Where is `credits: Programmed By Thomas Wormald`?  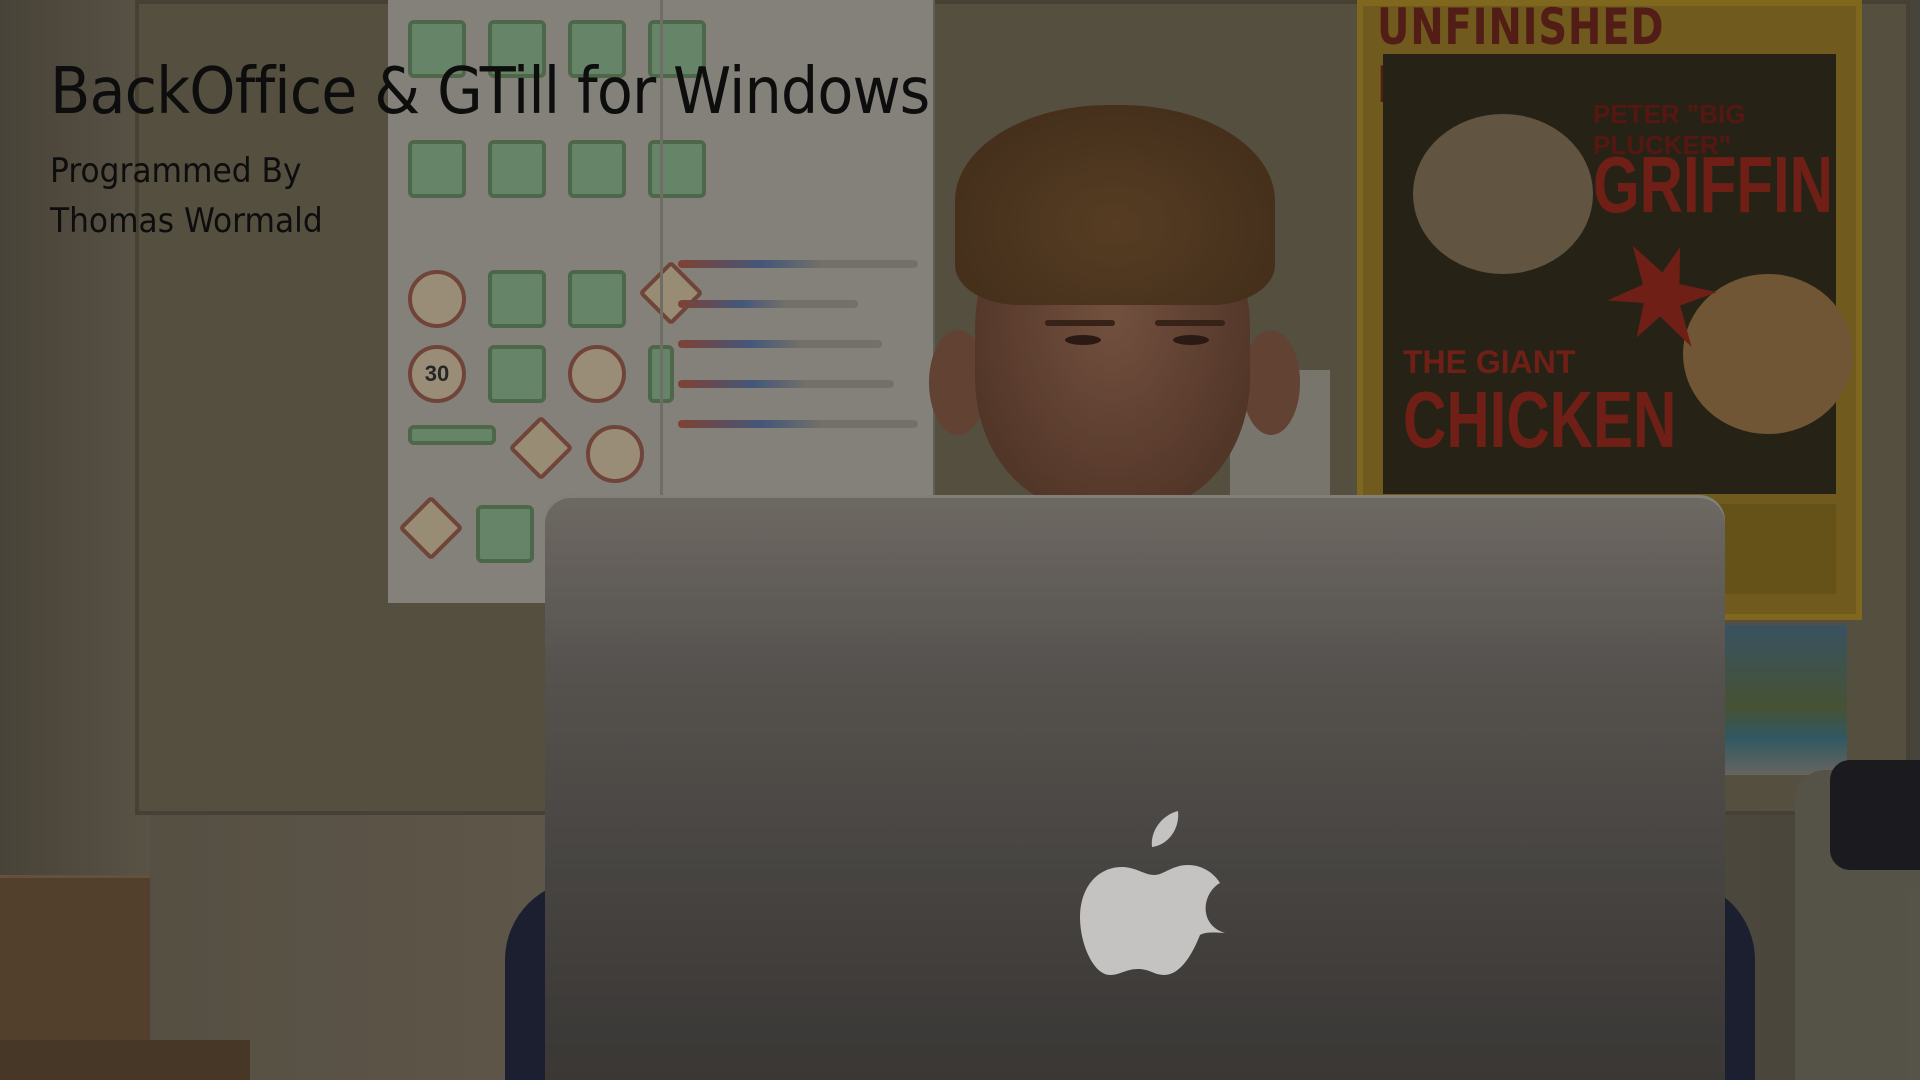 credits: Programmed By Thomas Wormald is located at coordinates (528, 196).